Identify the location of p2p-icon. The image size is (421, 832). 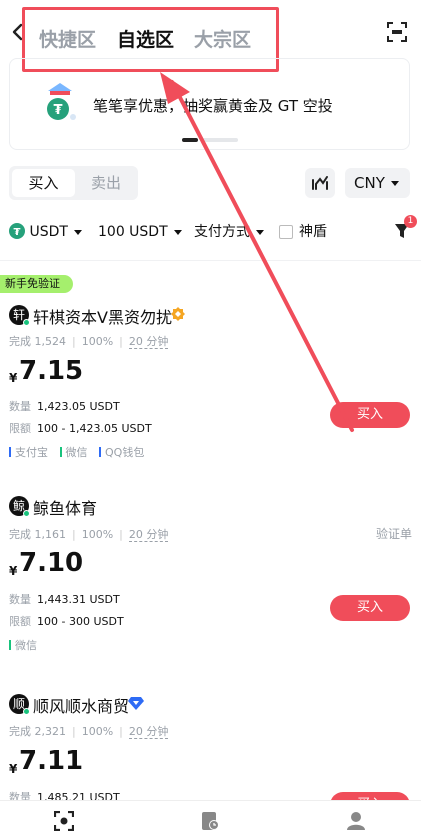
(64, 821).